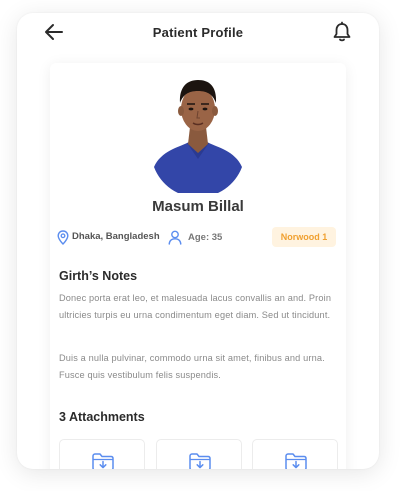  I want to click on page-title: Patient Profile, so click(198, 32).